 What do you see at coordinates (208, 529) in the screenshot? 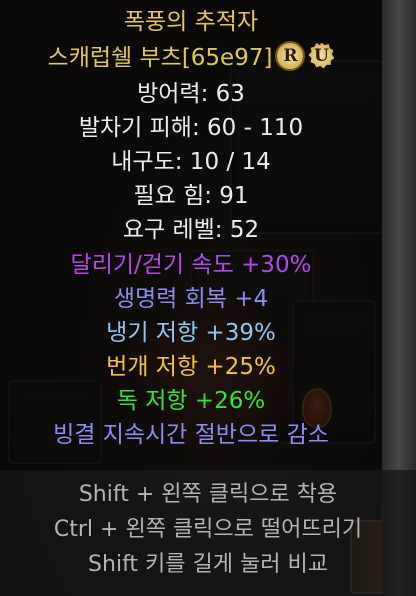
I see `hint-drop: Ctrl + 왼쪽 클릭으로 떨어뜨리기` at bounding box center [208, 529].